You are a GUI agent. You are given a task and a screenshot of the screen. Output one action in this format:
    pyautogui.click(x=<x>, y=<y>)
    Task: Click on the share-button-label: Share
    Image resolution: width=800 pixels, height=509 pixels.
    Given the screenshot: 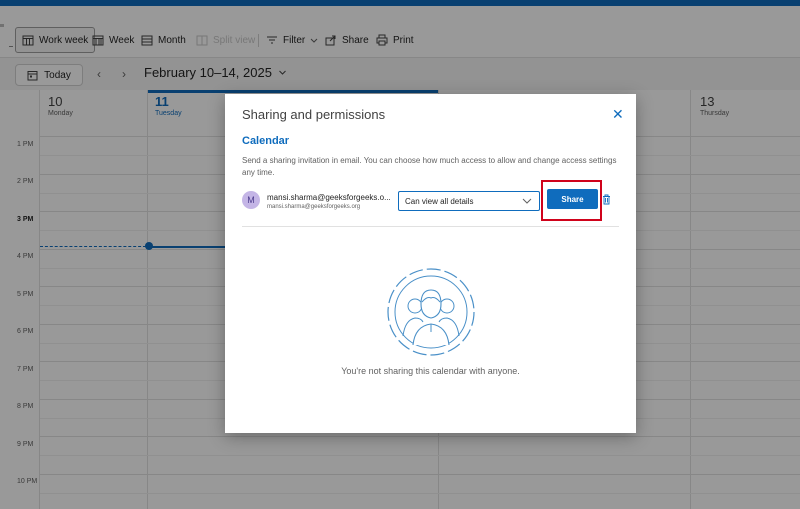 What is the action you would take?
    pyautogui.click(x=572, y=199)
    